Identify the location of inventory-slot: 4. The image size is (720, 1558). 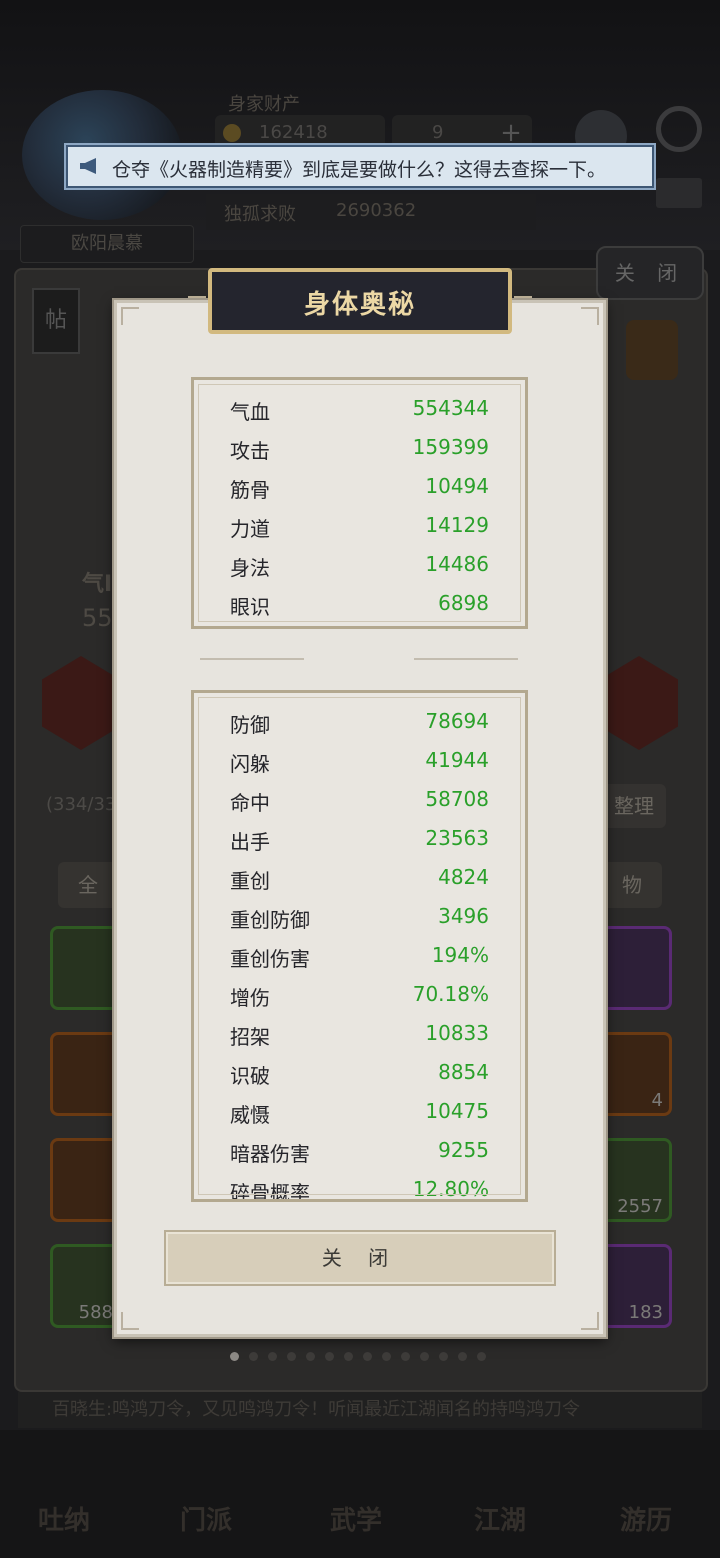
(636, 1074).